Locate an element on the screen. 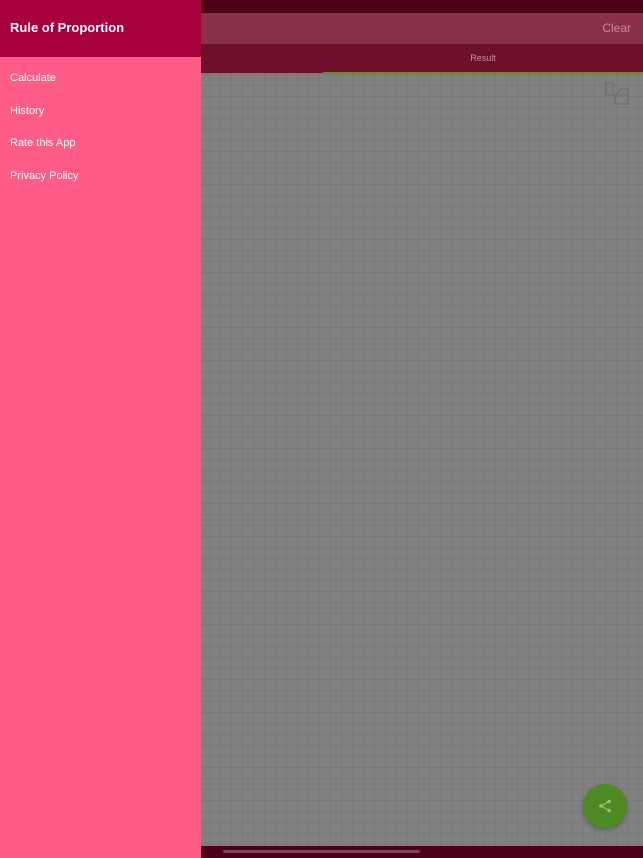  drawer-header: Rule of Proportion is located at coordinates (100, 28).